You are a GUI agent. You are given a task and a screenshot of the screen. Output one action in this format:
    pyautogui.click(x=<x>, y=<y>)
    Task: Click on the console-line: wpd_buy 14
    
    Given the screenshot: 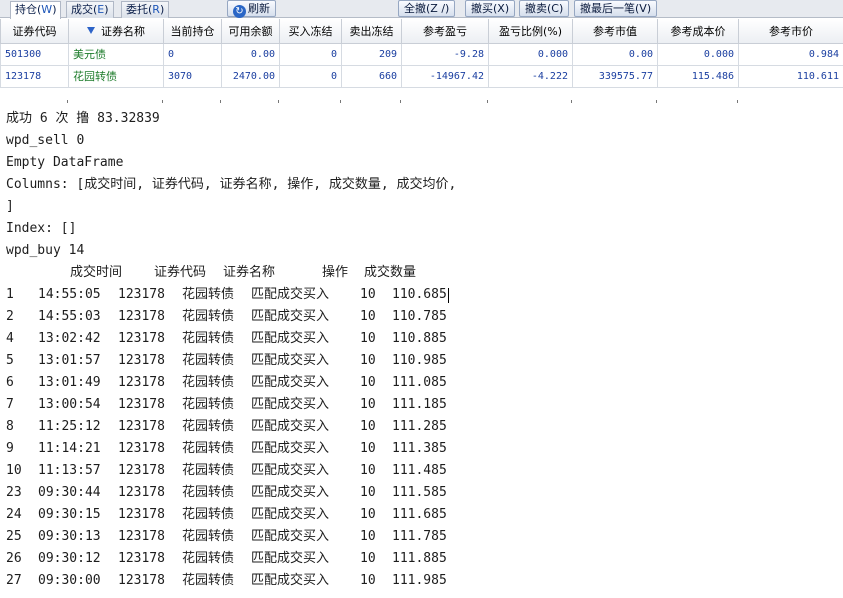 What is the action you would take?
    pyautogui.click(x=45, y=250)
    